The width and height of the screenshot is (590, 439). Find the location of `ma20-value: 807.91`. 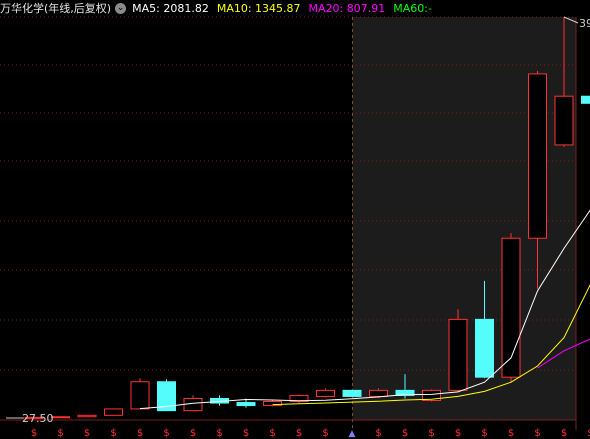

ma20-value: 807.91 is located at coordinates (366, 8).